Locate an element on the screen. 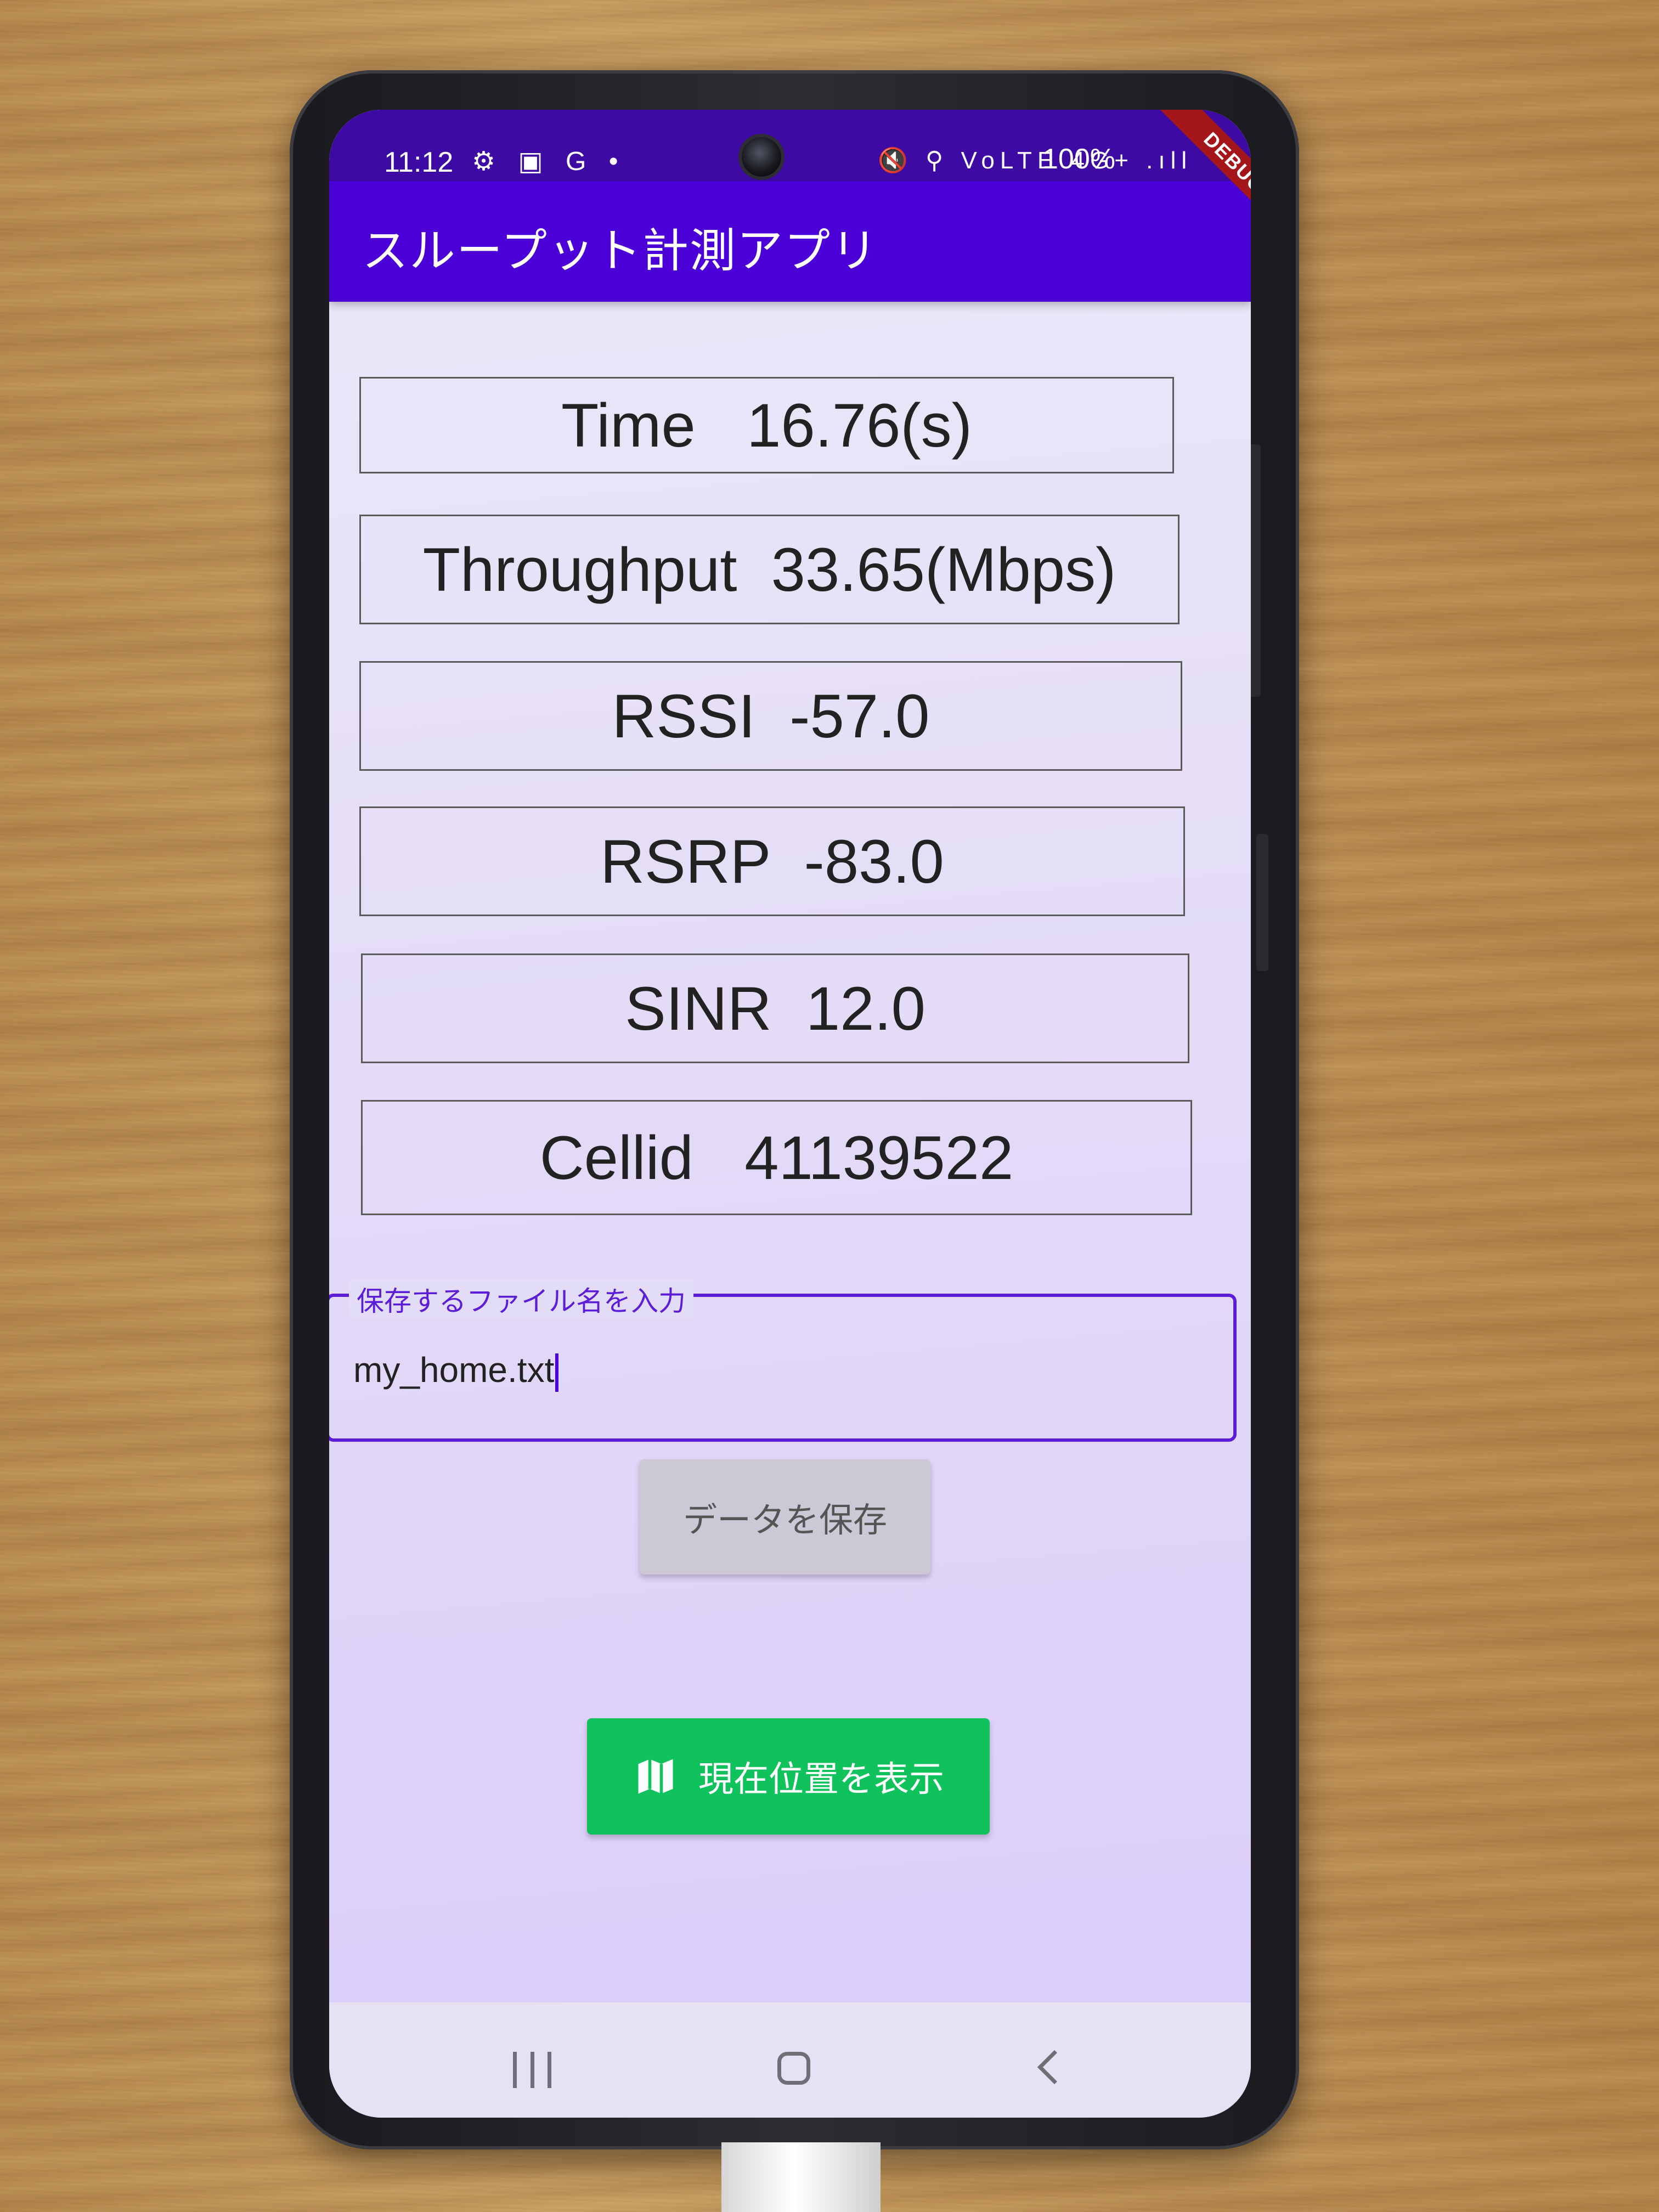  recent-apps-icon is located at coordinates (532, 2070).